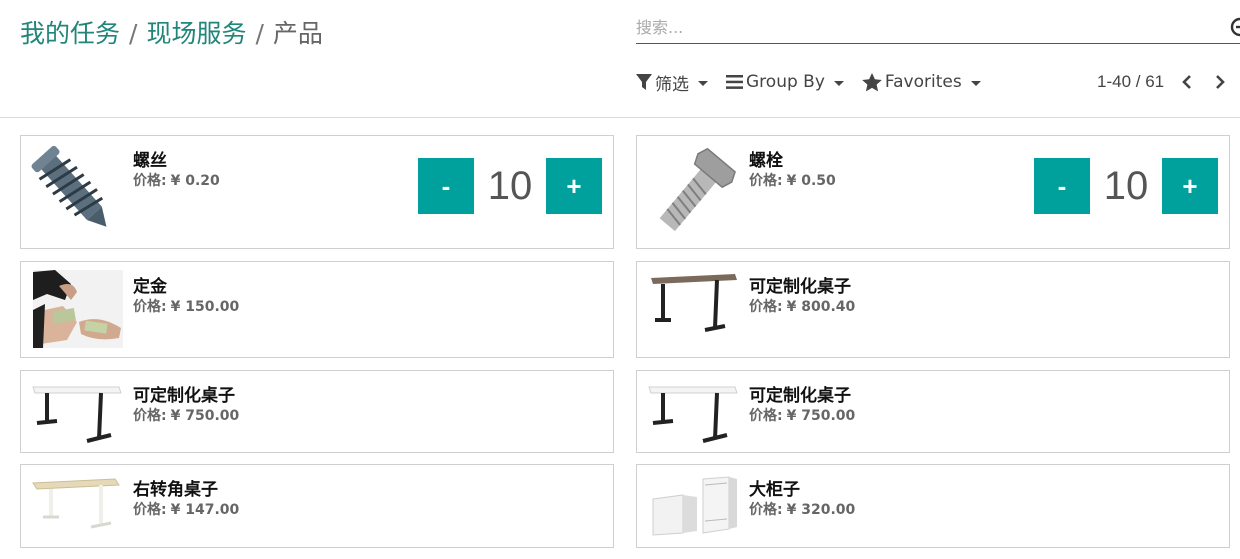  Describe the element at coordinates (933, 192) in the screenshot. I see `product-card: 螺栓 价格: ¥ 0.50 - 10 +` at that location.